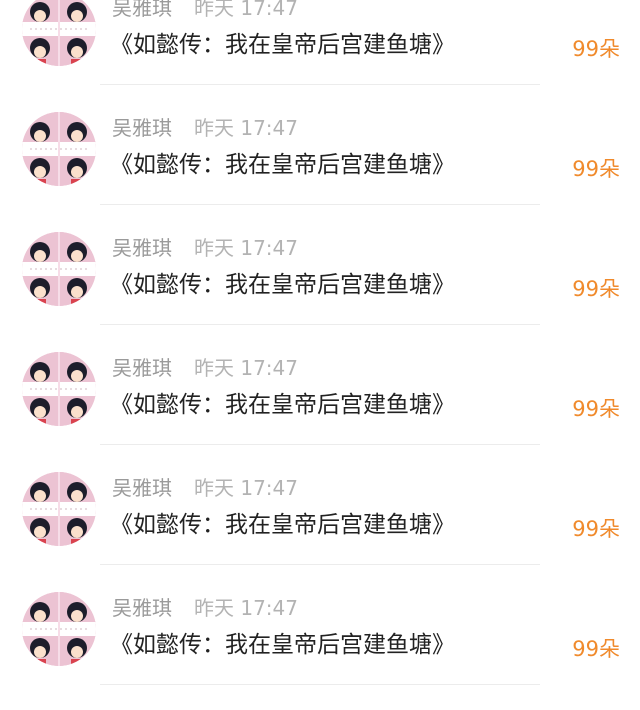 Image resolution: width=640 pixels, height=710 pixels. I want to click on list-item: 吴雅琪 昨天 17:47 《如懿传：我在皇帝后宫建鱼塘》 99朵, so click(320, 42).